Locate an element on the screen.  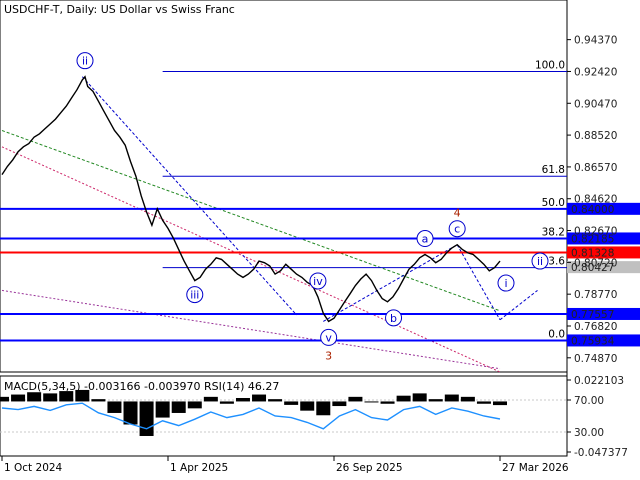
price-tick-label: 0.78770 is located at coordinates (595, 295).